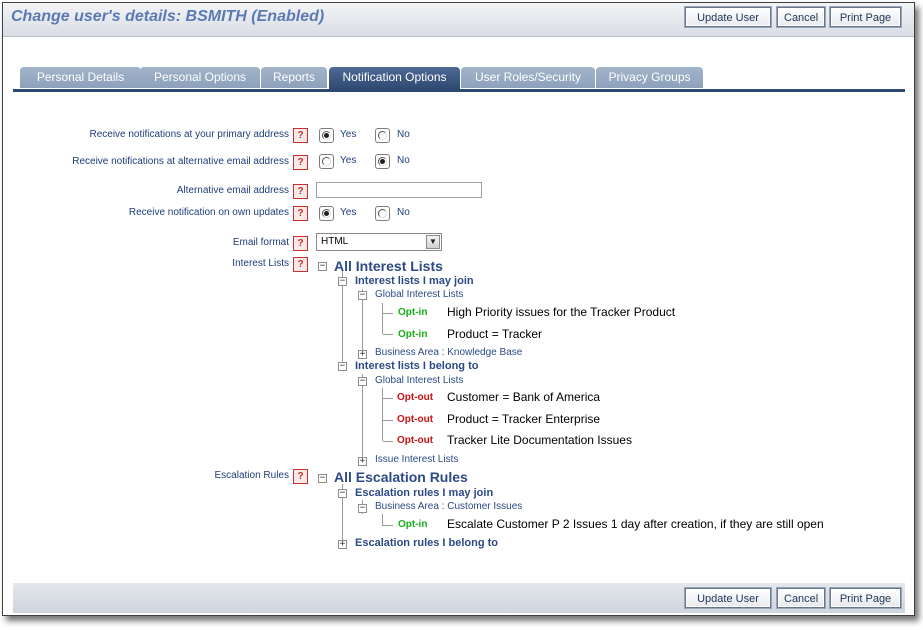 This screenshot has height=630, width=923. I want to click on chevron-down-icon: ▼, so click(433, 242).